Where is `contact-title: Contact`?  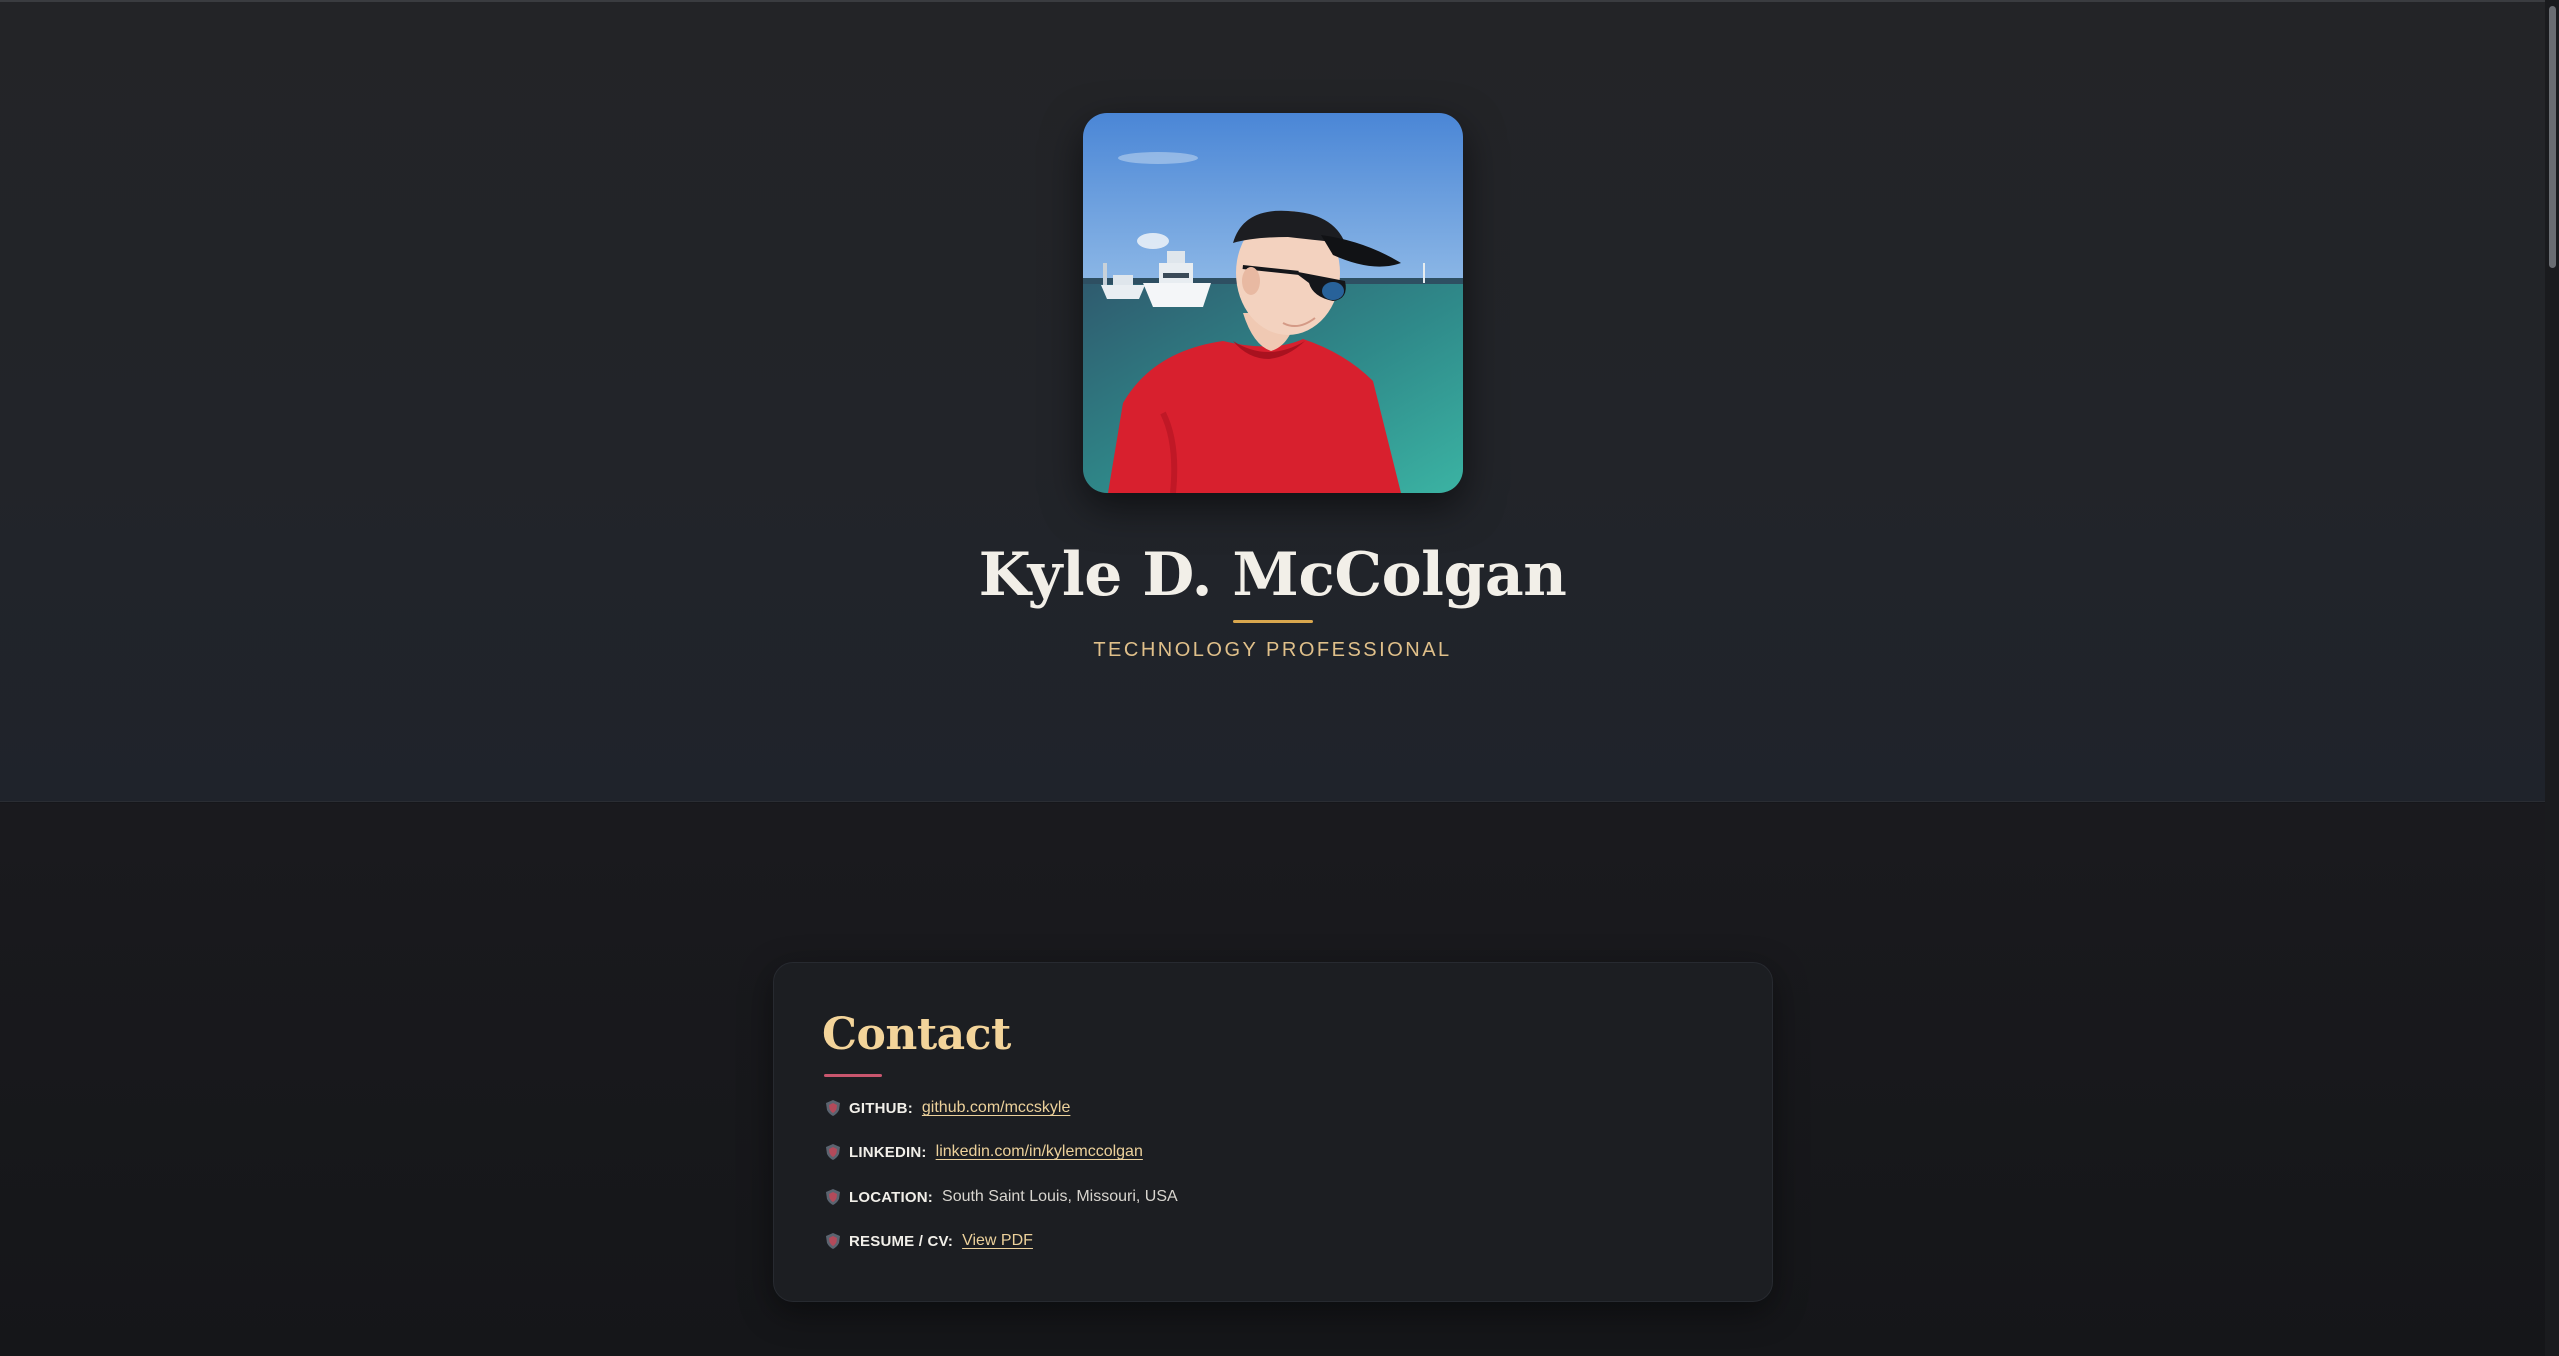
contact-title: Contact is located at coordinates (916, 1034).